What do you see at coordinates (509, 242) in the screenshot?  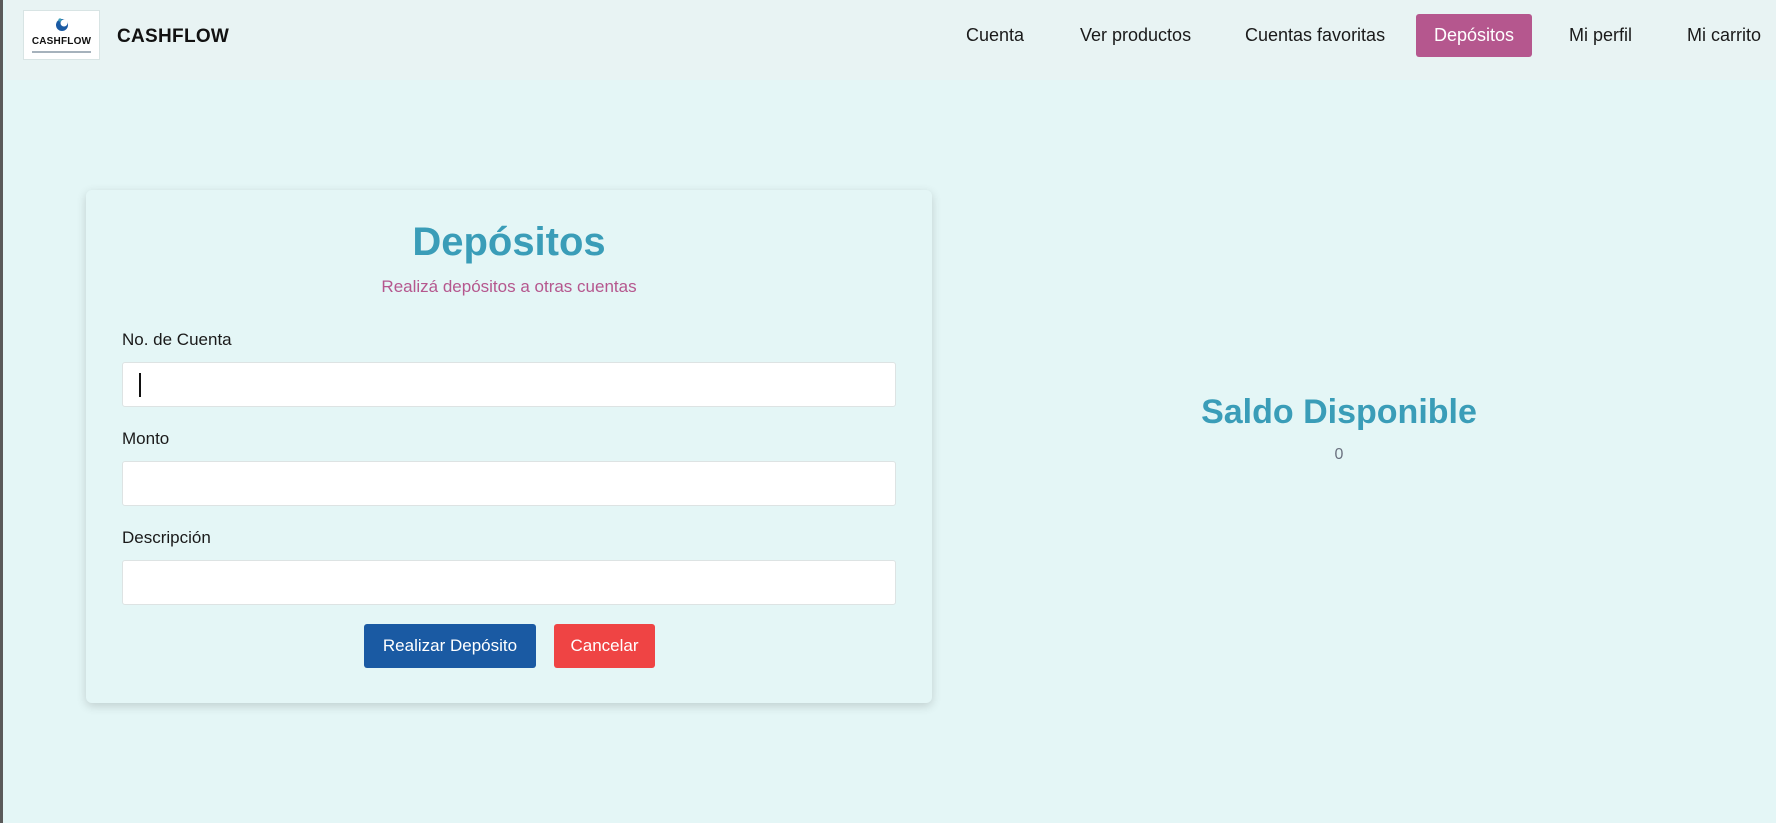 I see `page-title: Depósitos` at bounding box center [509, 242].